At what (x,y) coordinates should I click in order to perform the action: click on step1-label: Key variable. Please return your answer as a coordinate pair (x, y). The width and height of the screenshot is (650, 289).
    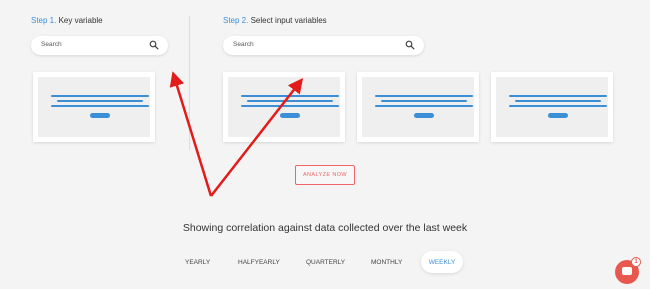
    Looking at the image, I should click on (80, 20).